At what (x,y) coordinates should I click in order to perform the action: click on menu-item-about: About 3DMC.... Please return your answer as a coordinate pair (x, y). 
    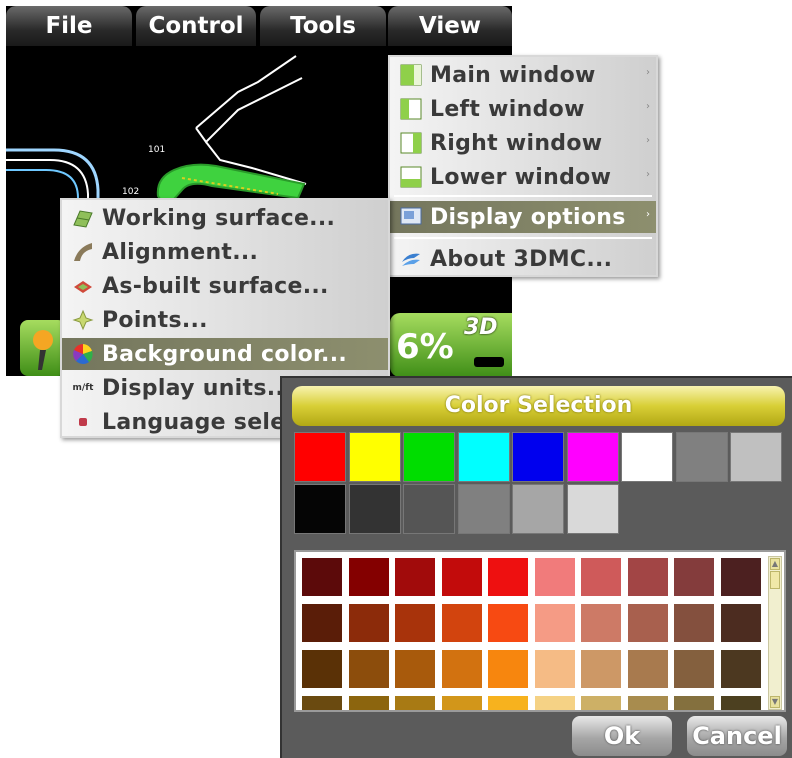
    Looking at the image, I should click on (523, 259).